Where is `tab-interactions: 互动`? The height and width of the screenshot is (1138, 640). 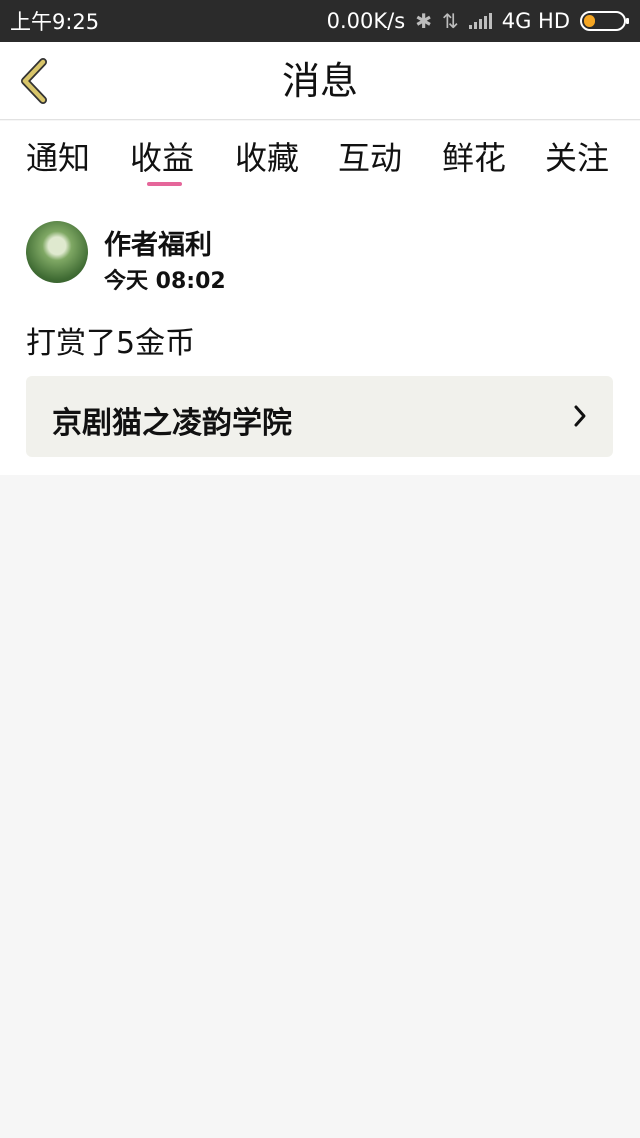
tab-interactions: 互动 is located at coordinates (370, 158).